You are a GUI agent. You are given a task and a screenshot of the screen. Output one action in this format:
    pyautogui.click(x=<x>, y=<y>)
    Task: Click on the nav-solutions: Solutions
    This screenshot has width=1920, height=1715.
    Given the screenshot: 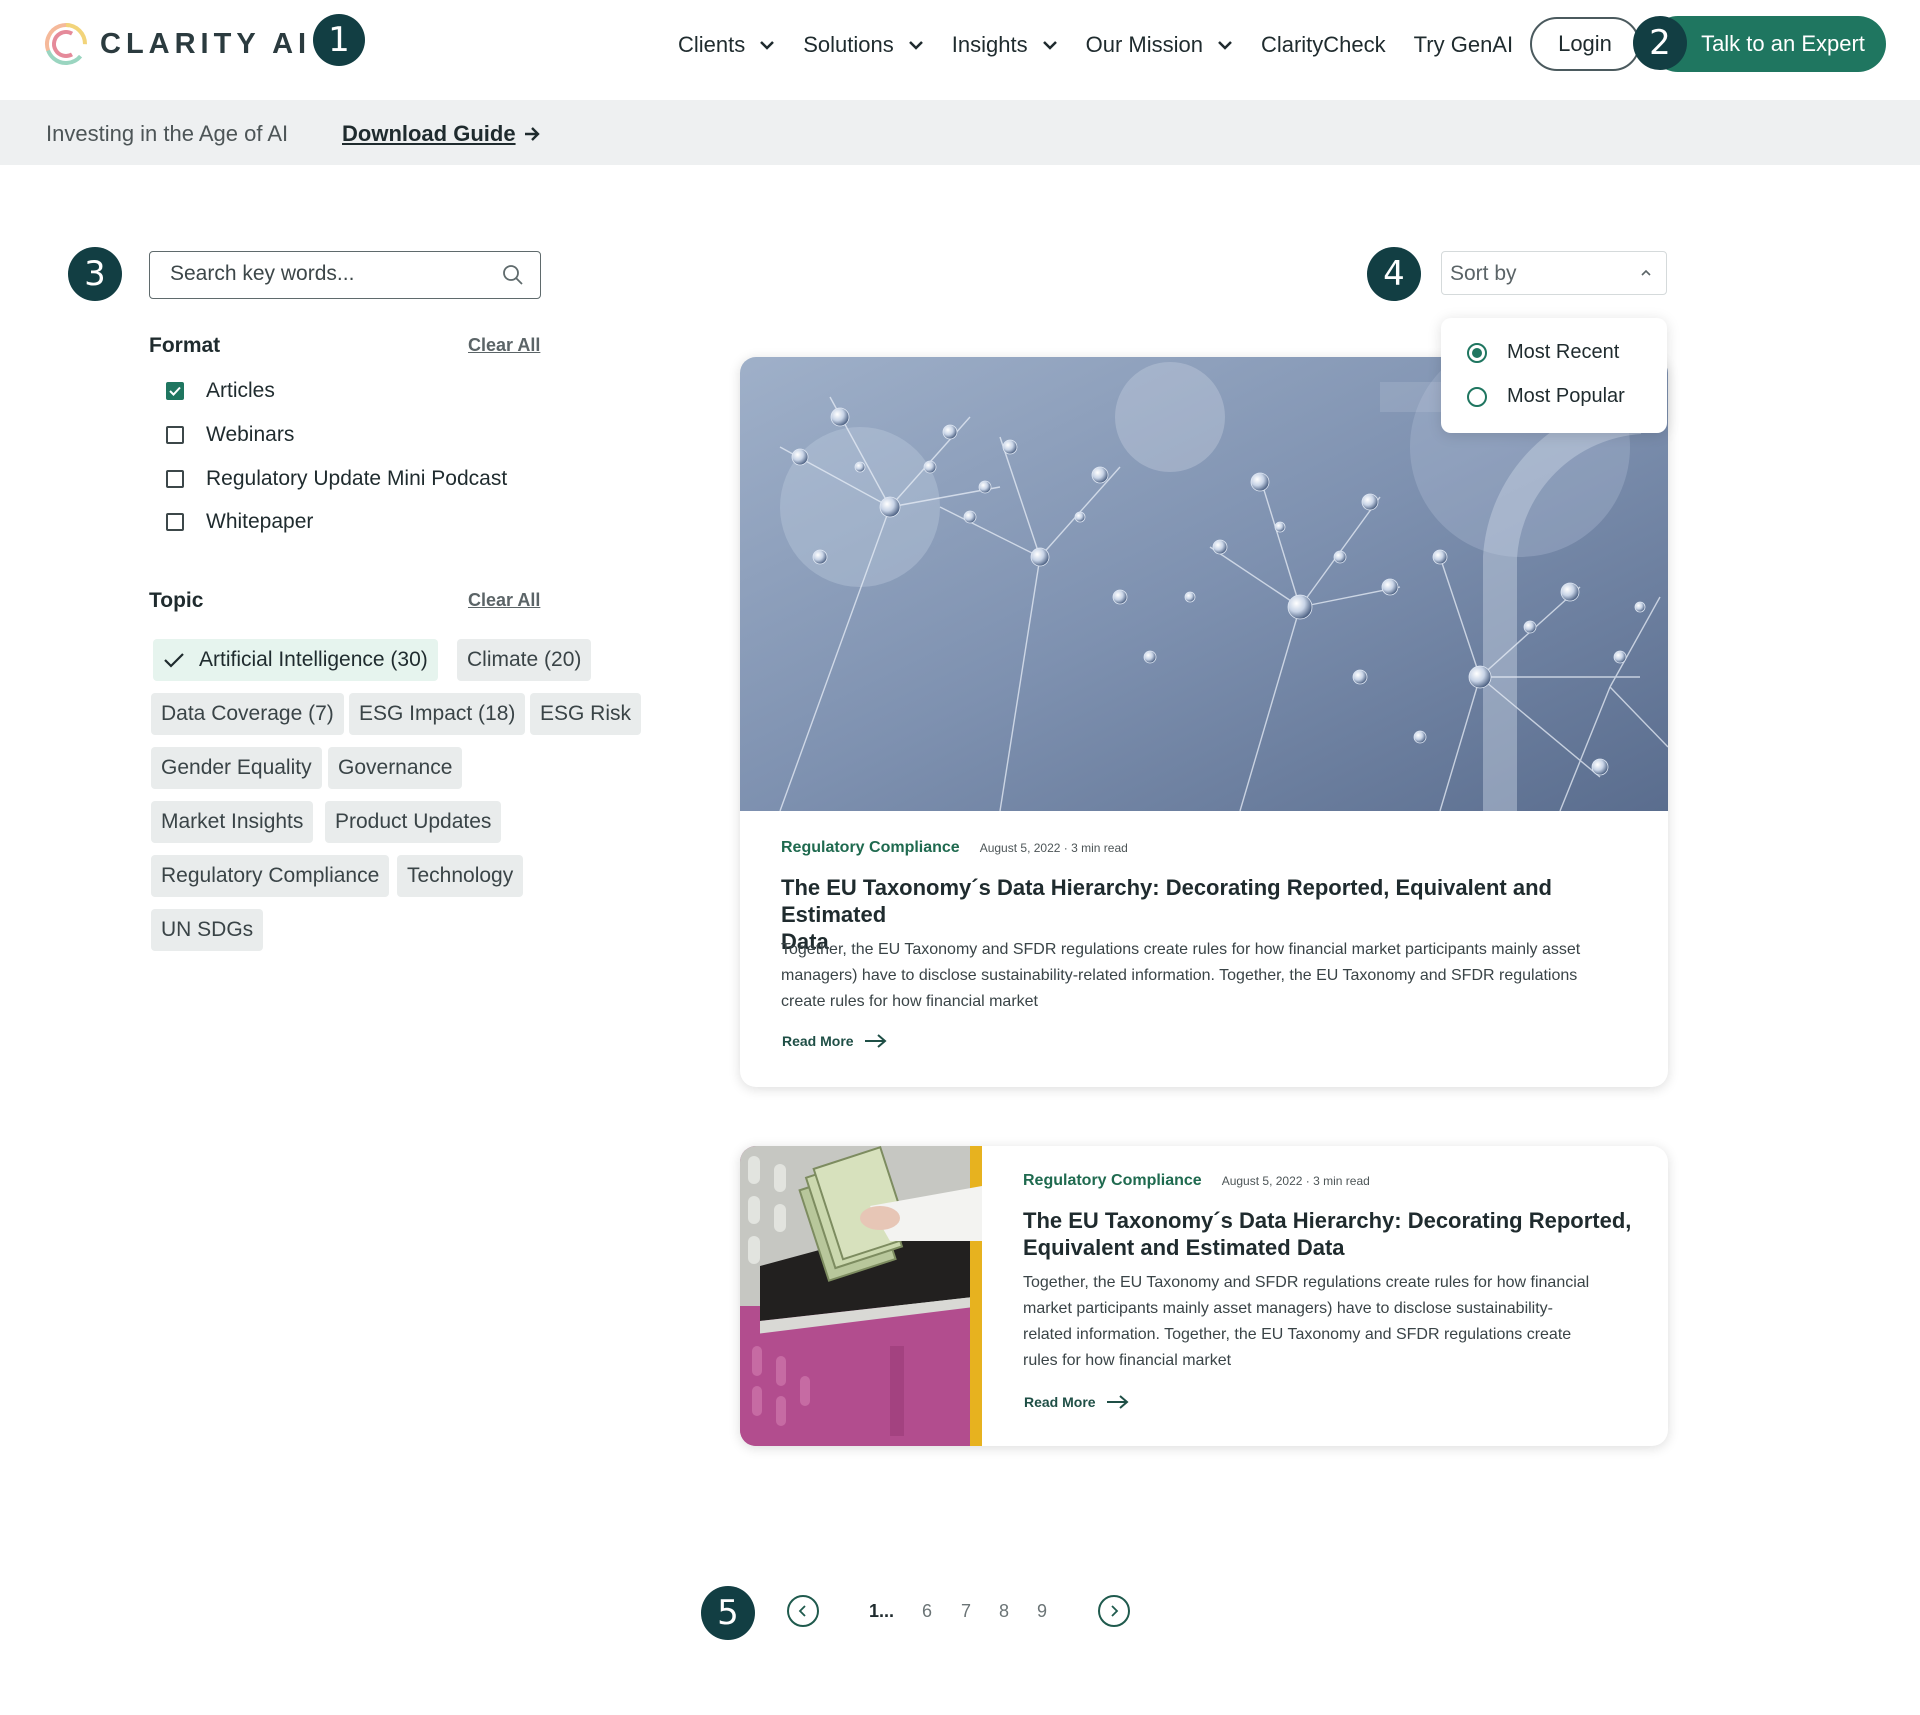 What is the action you would take?
    pyautogui.click(x=863, y=45)
    